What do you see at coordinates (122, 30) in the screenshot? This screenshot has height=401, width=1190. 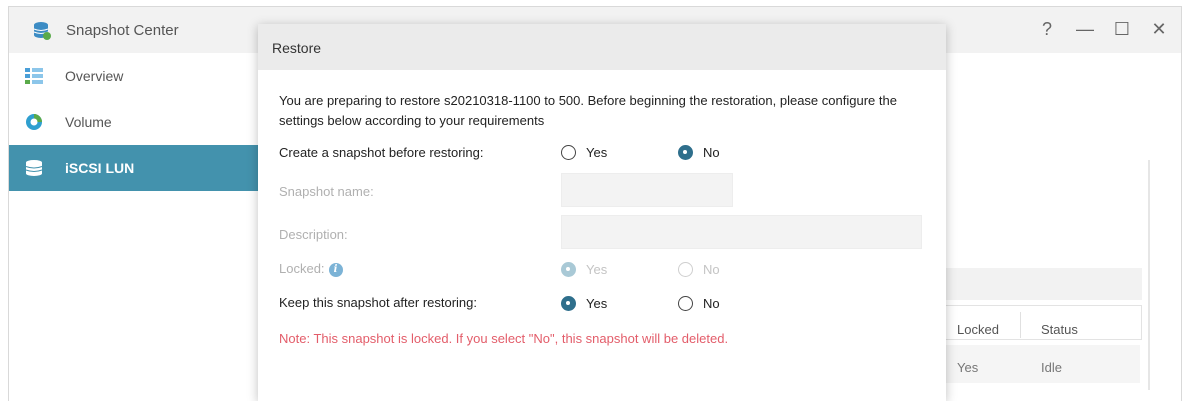 I see `window-title: Snapshot Center` at bounding box center [122, 30].